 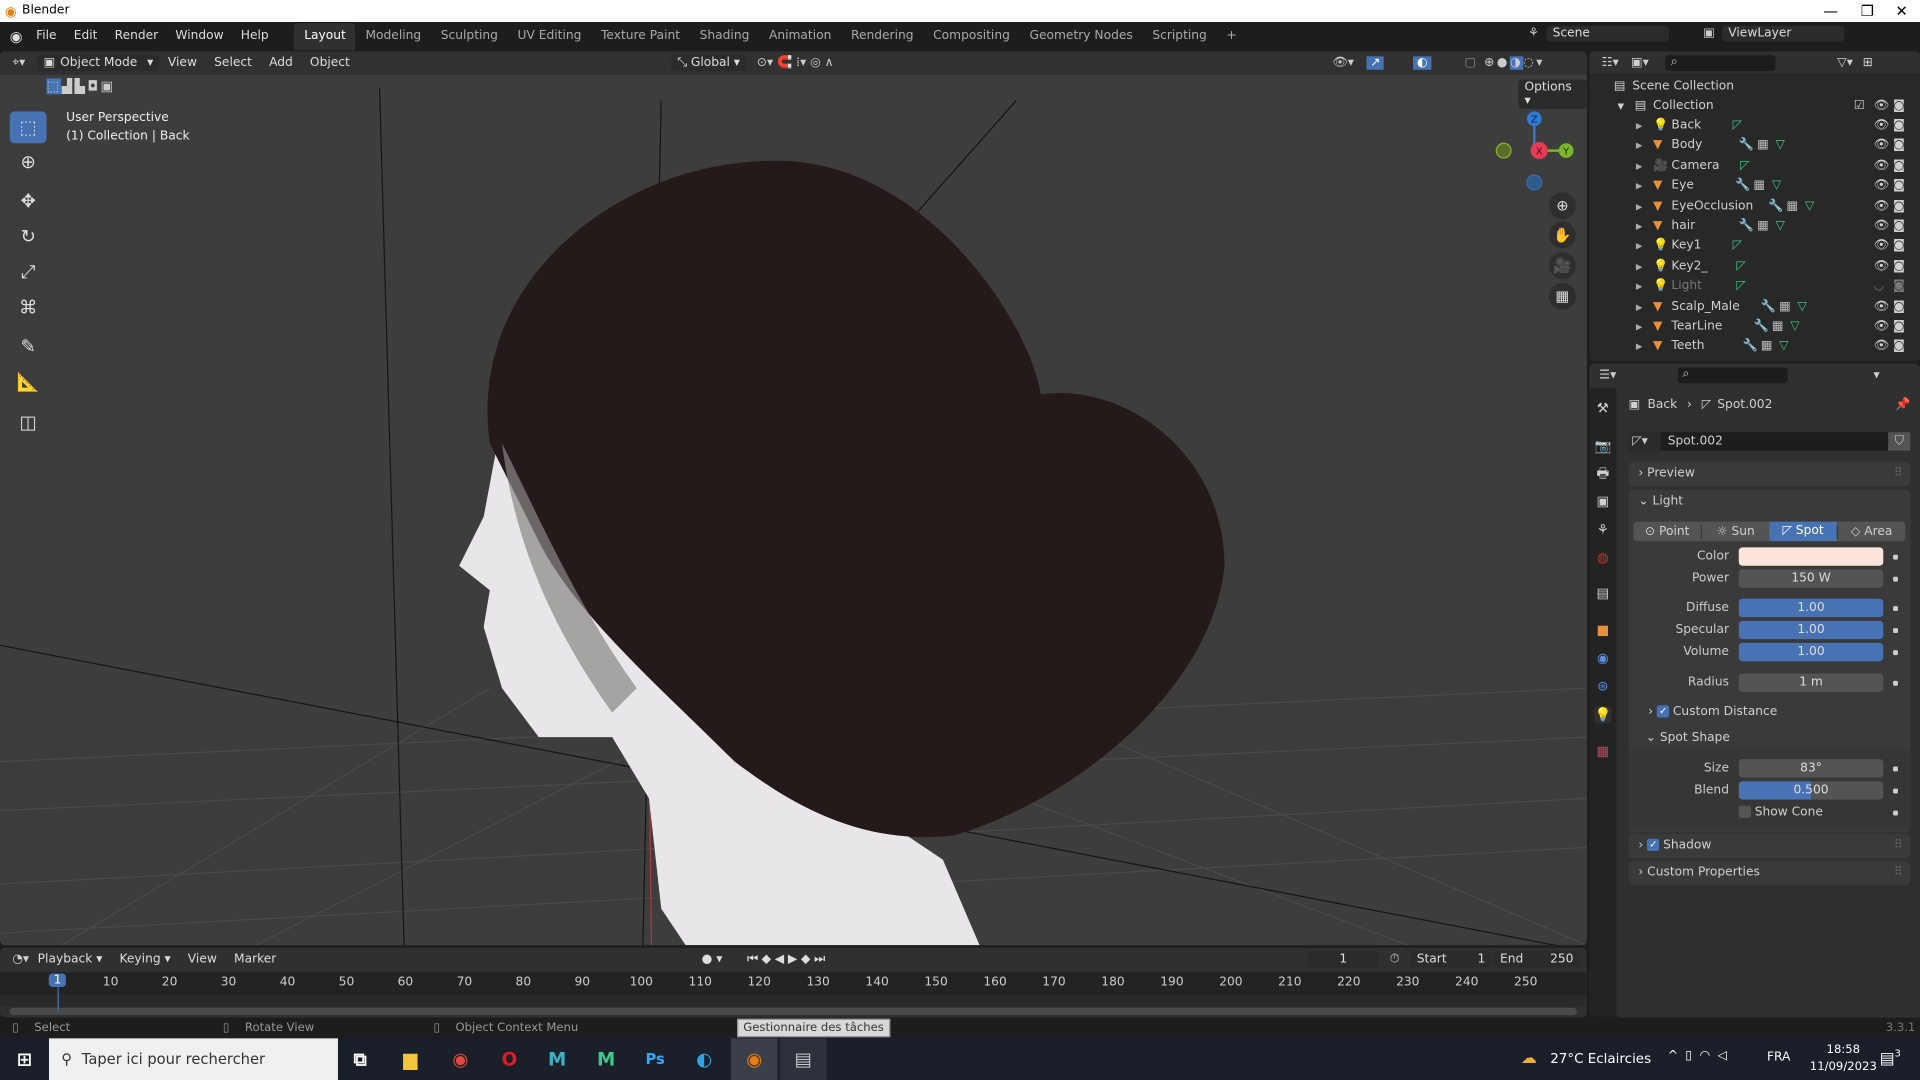 What do you see at coordinates (1602, 686) in the screenshot?
I see `constraints-tab-icon: ⊛` at bounding box center [1602, 686].